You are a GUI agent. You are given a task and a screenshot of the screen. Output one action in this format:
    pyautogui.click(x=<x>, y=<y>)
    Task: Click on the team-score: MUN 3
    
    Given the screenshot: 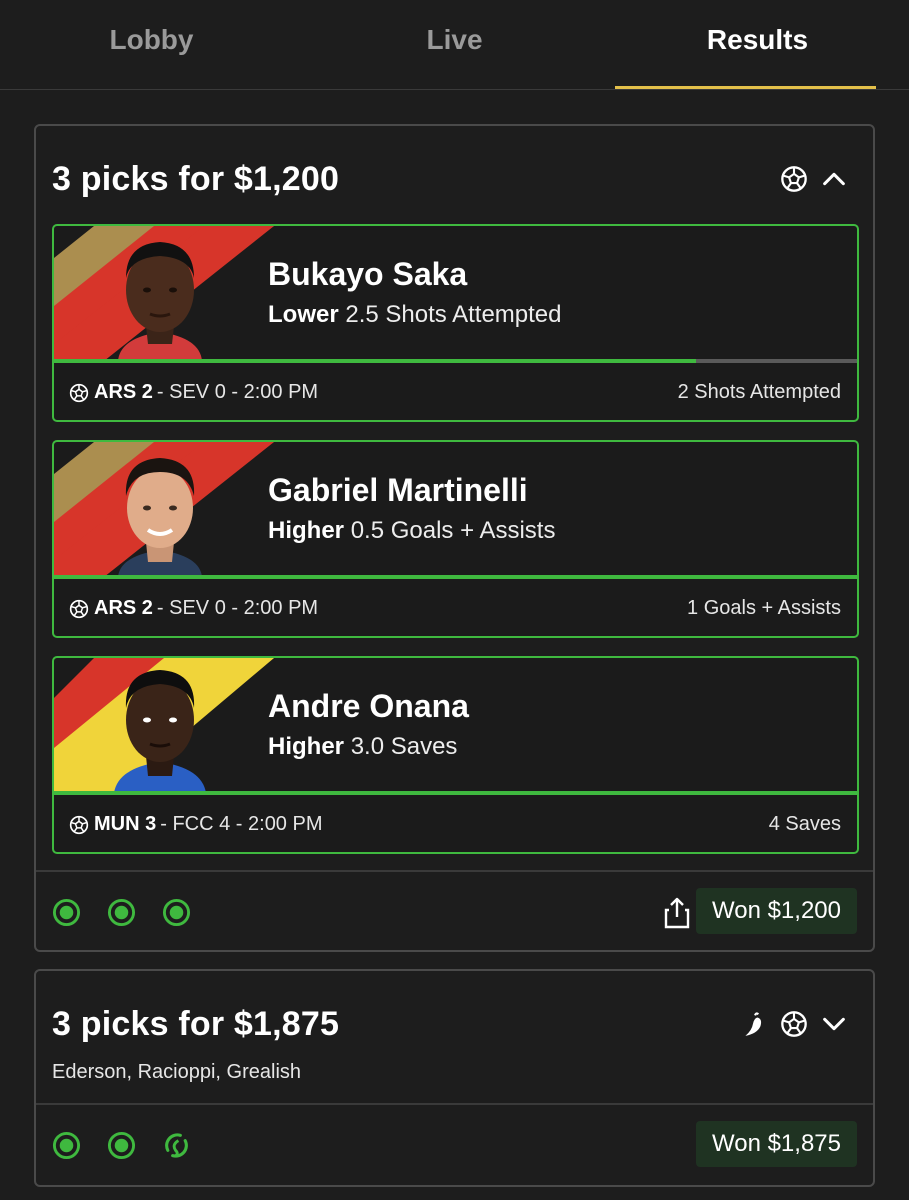 What is the action you would take?
    pyautogui.click(x=125, y=824)
    